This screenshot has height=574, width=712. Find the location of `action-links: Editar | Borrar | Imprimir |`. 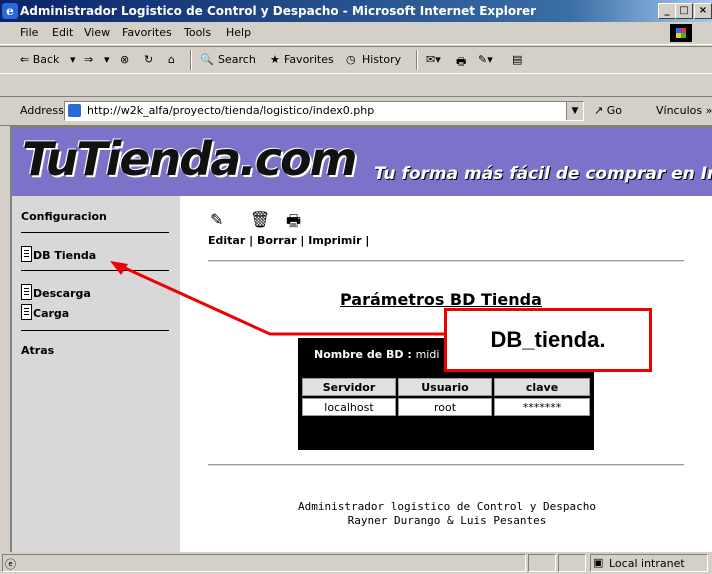

action-links: Editar | Borrar | Imprimir | is located at coordinates (288, 240).